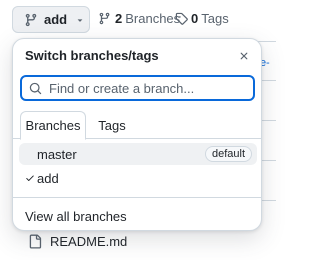  I want to click on branches-count: 2, so click(119, 18).